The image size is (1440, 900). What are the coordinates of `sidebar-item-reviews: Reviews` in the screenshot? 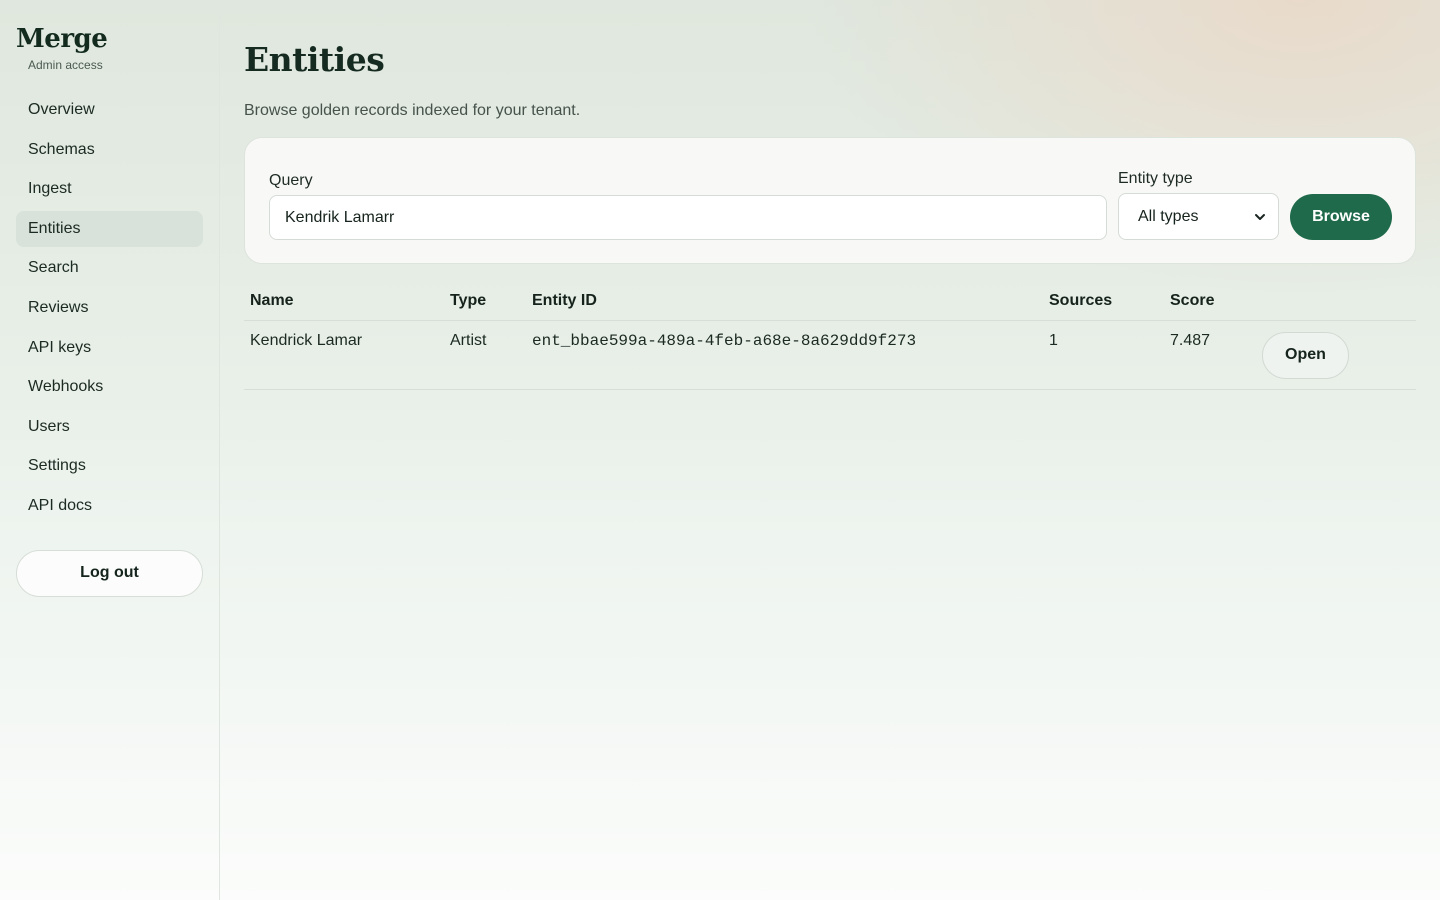 It's located at (109, 308).